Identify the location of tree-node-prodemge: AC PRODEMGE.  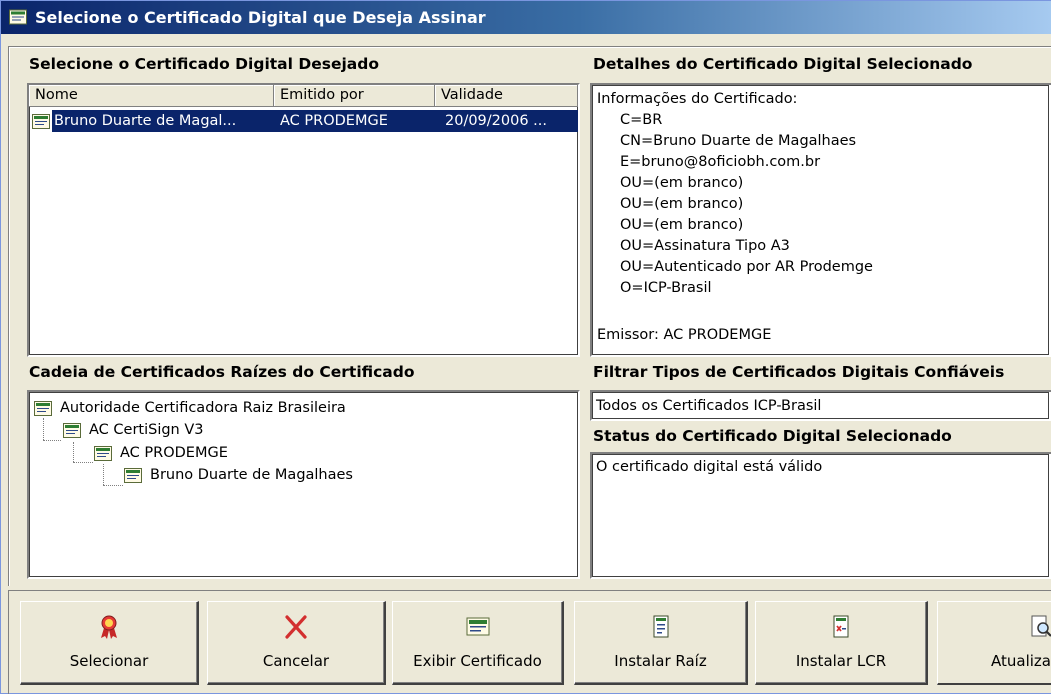
(161, 453).